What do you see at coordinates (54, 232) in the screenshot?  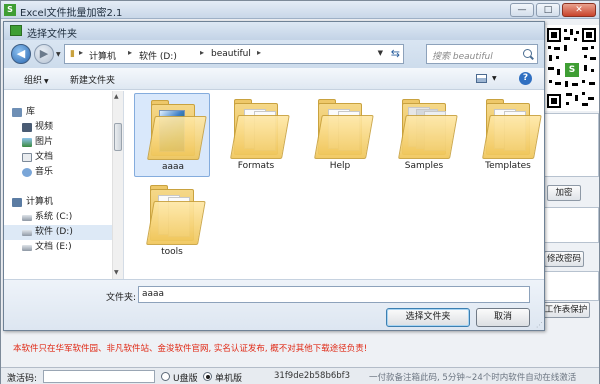 I see `nav-item-label: 软件 (D:)` at bounding box center [54, 232].